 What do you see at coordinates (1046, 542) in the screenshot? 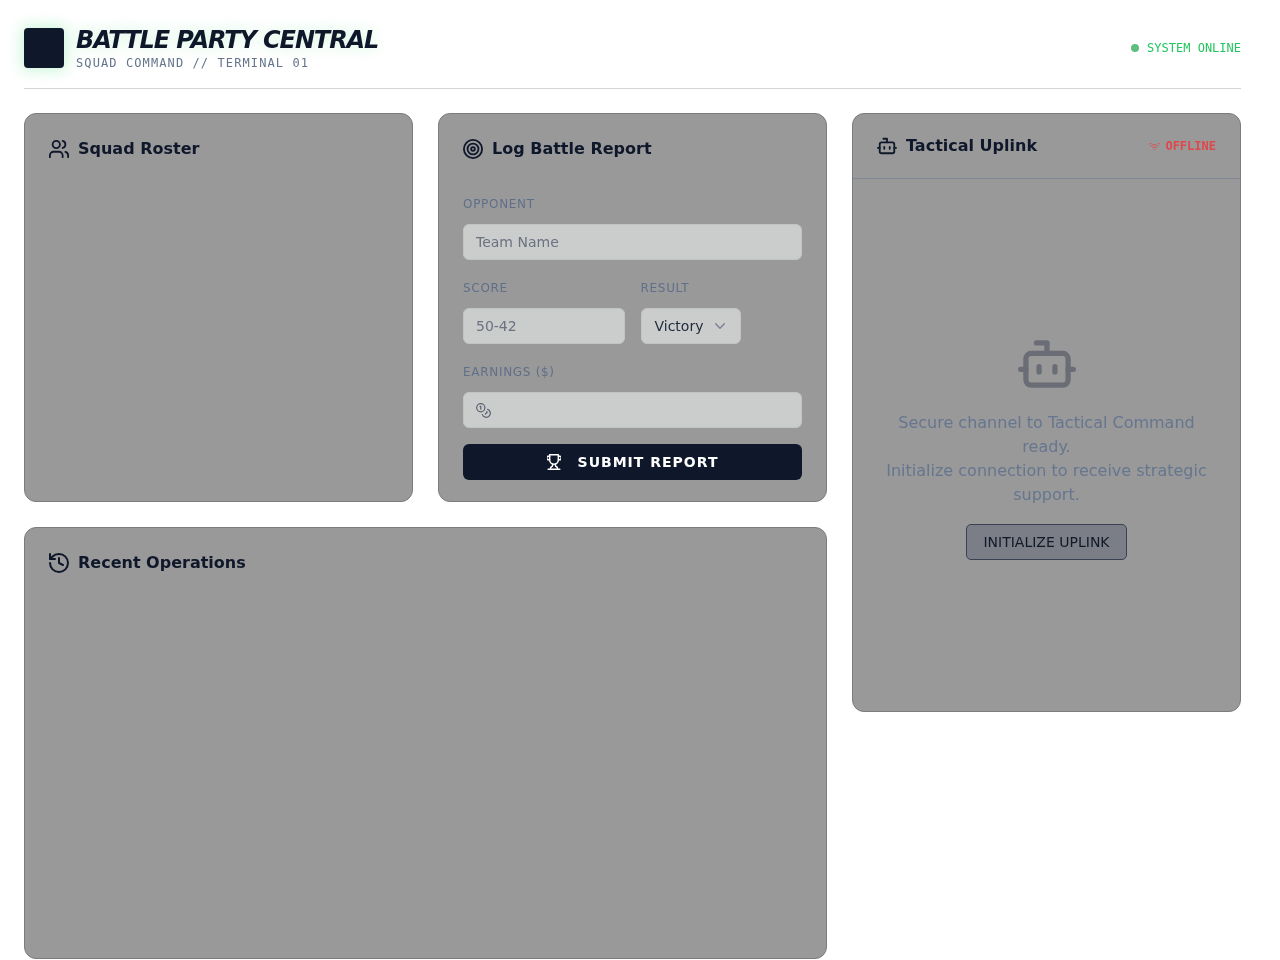
I see `initialize-uplink-button: INITIALIZE UPLINK` at bounding box center [1046, 542].